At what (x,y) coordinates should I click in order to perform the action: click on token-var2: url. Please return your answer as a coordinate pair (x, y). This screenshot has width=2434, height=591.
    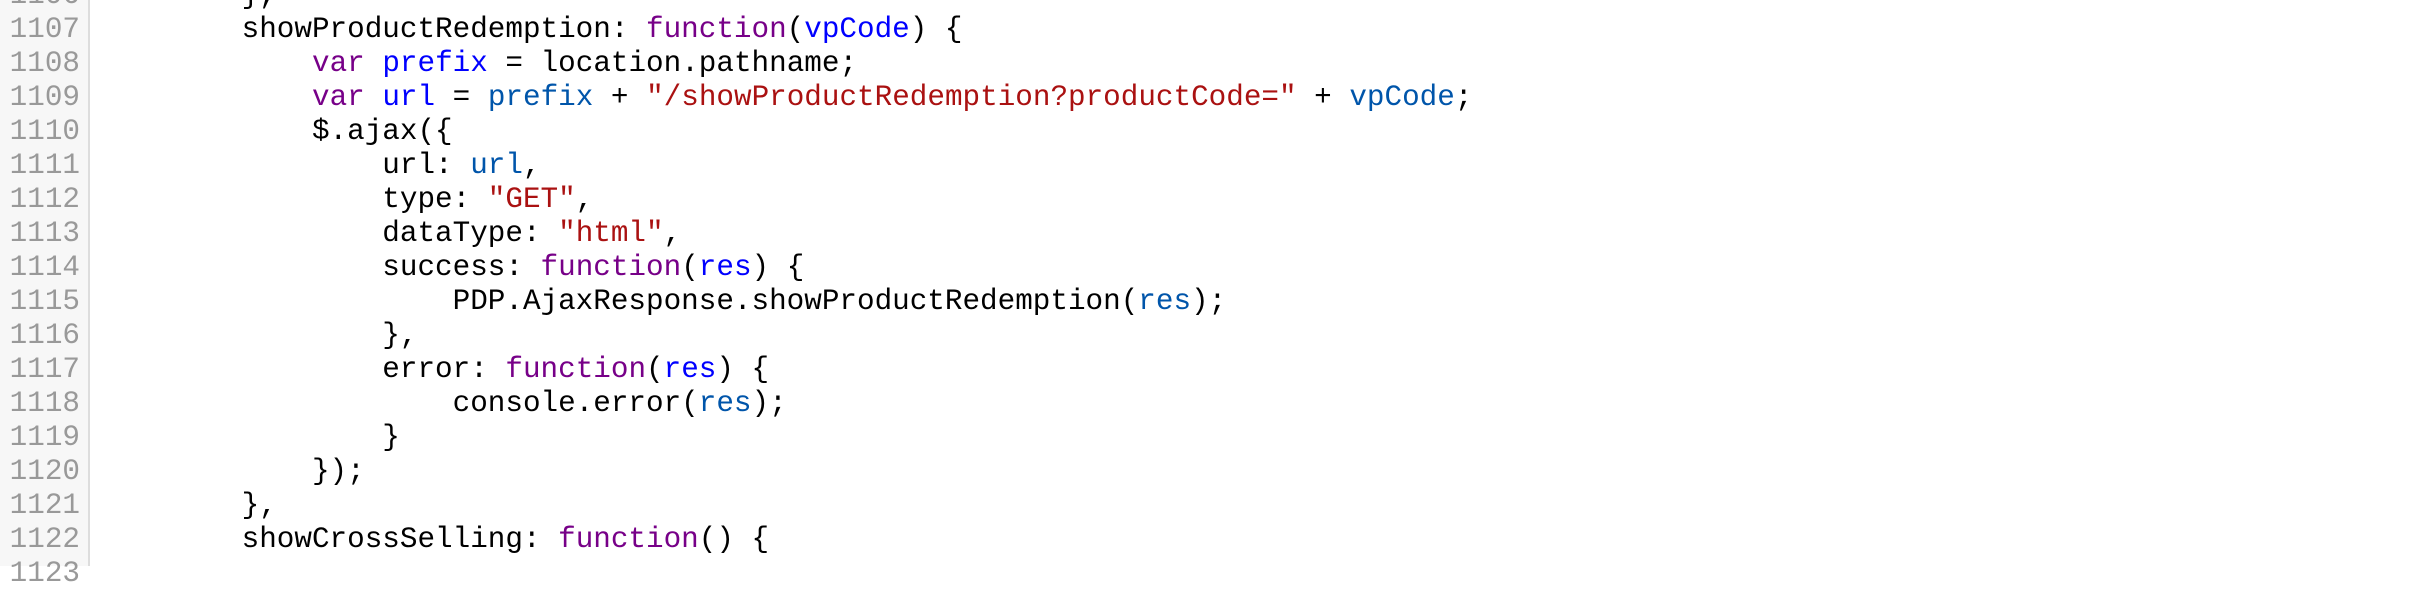
    Looking at the image, I should click on (496, 165).